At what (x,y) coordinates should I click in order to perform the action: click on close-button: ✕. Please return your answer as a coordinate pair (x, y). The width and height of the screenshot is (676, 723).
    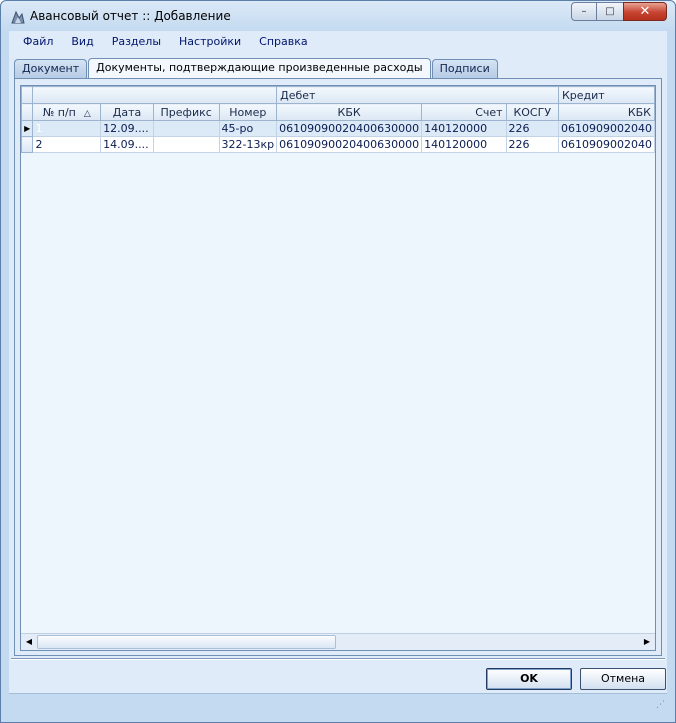
    Looking at the image, I should click on (645, 11).